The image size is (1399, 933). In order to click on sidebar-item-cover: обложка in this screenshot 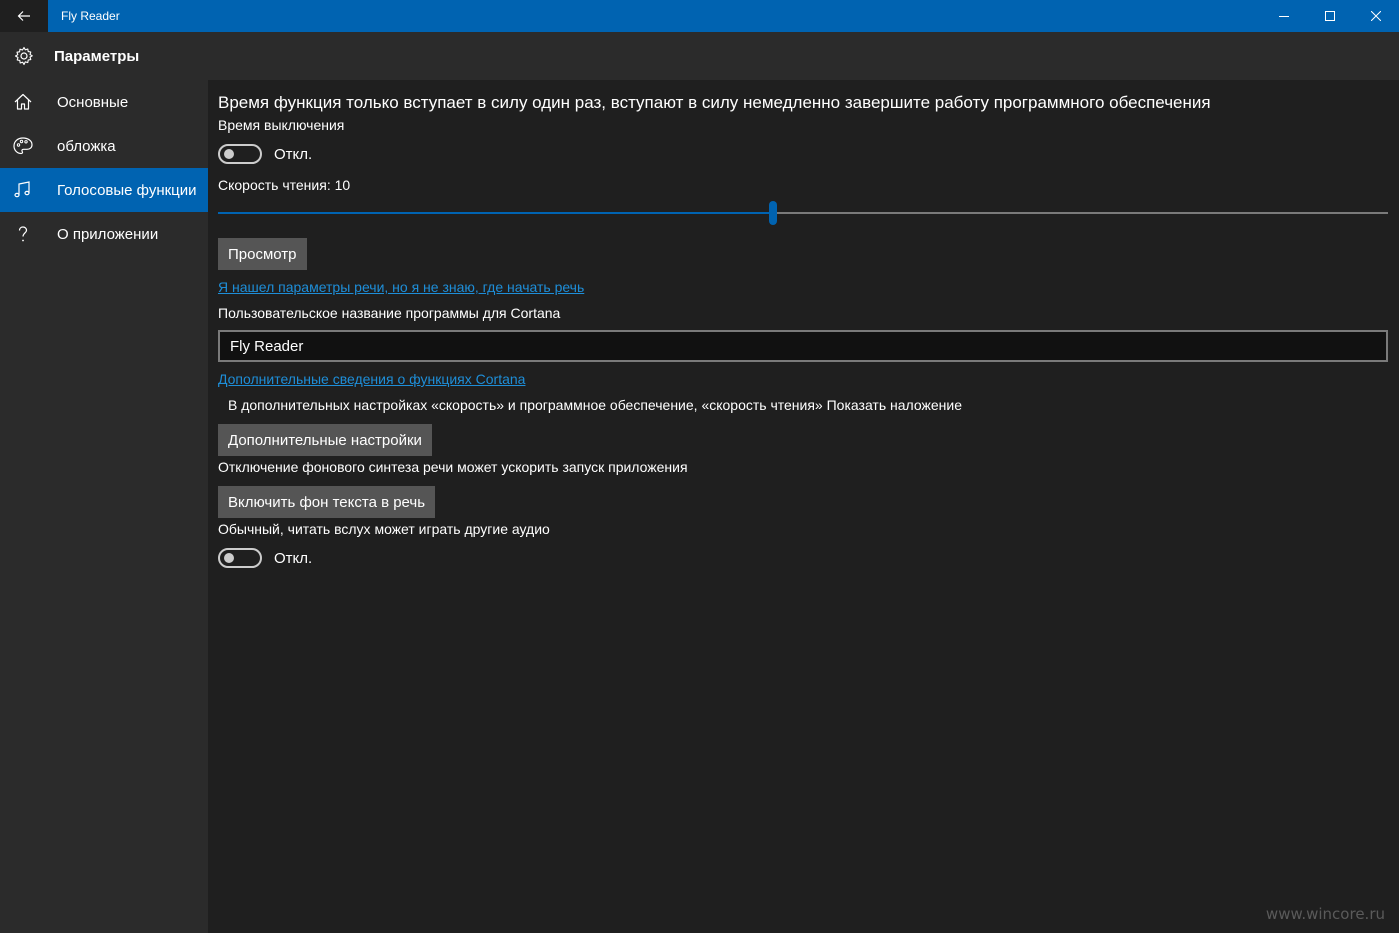, I will do `click(104, 146)`.